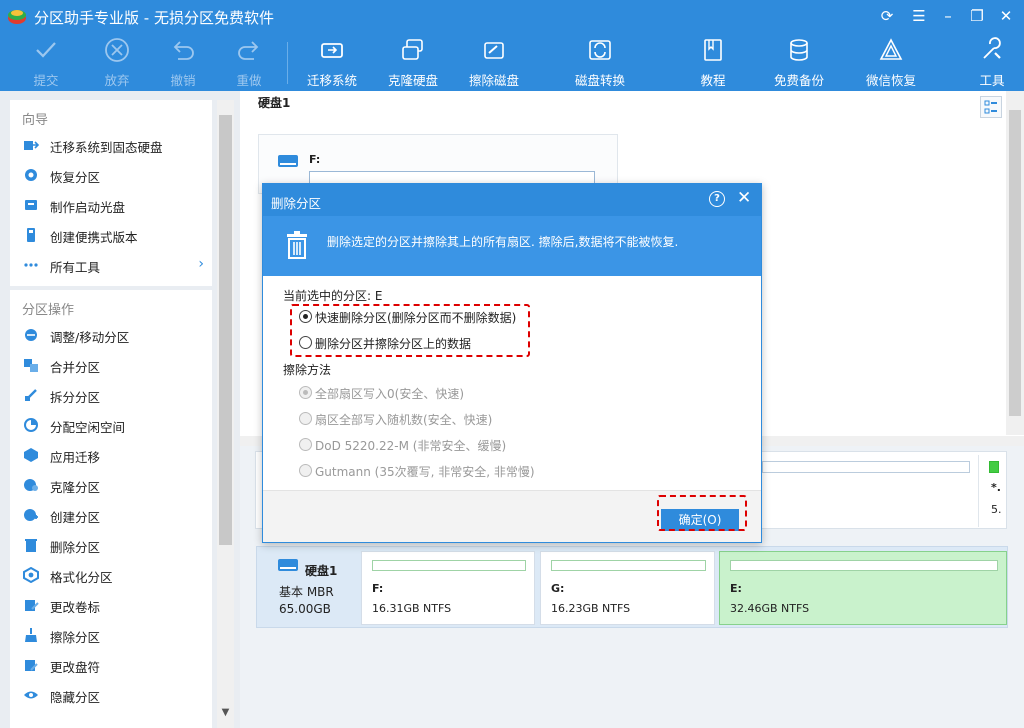 The width and height of the screenshot is (1024, 728). I want to click on format-icon, so click(31, 575).